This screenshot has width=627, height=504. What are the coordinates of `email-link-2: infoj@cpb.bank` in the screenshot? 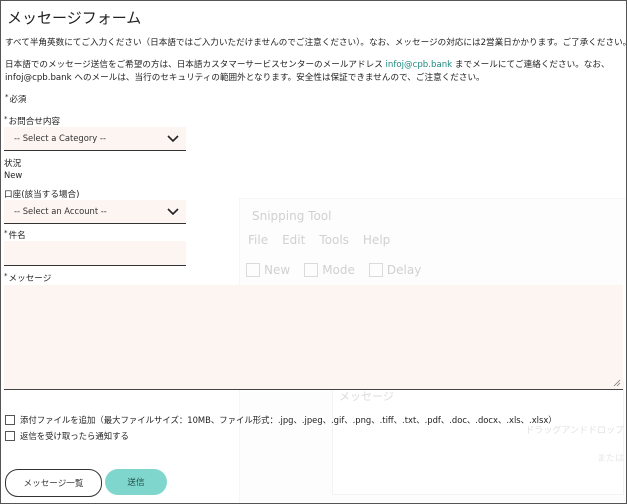 It's located at (38, 78).